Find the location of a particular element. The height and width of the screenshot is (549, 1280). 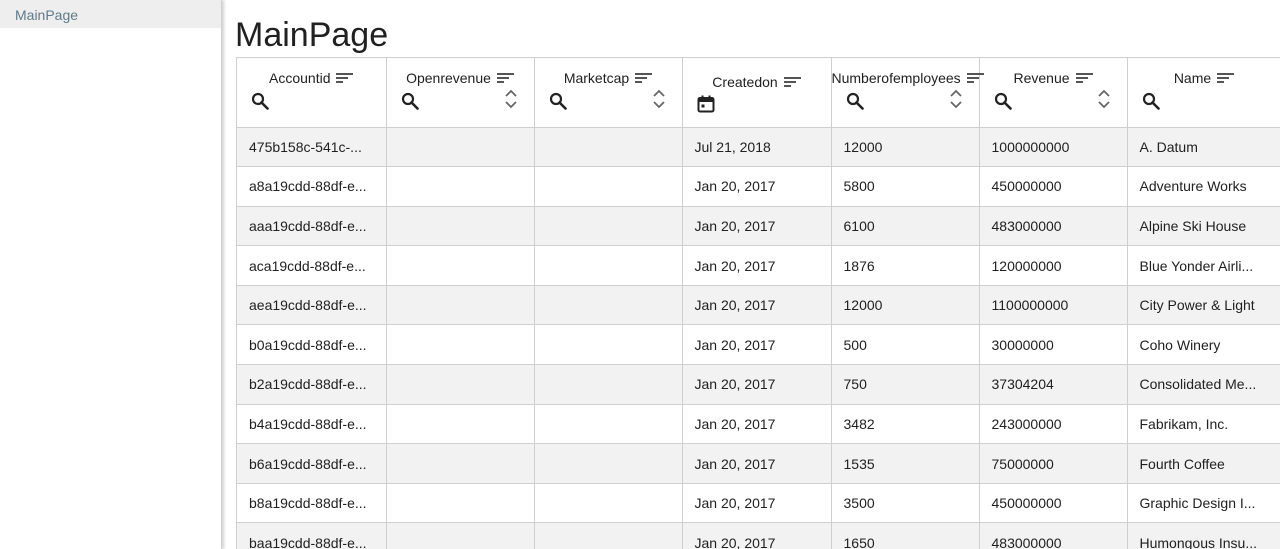

cell-revenue: 75000000 is located at coordinates (1053, 463).